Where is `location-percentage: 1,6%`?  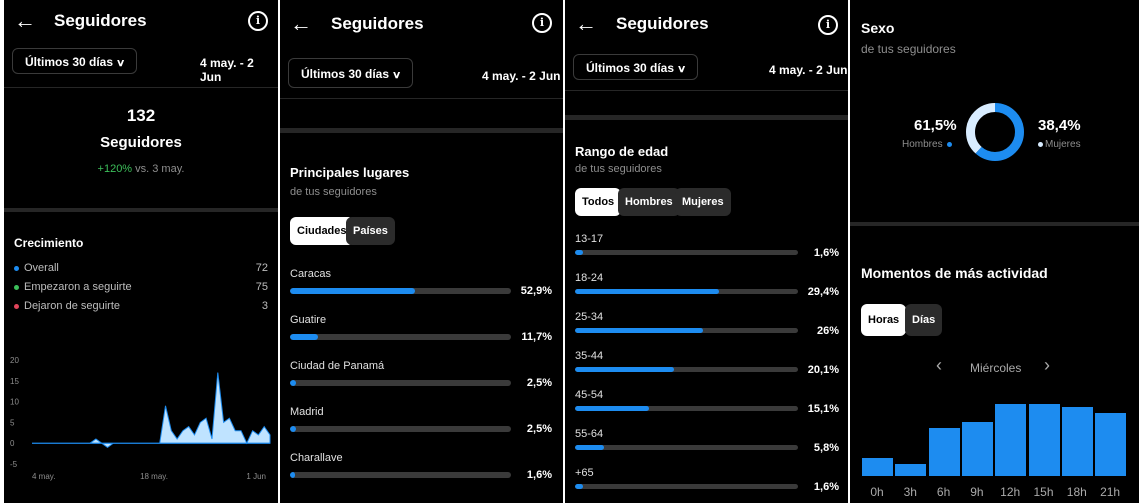
location-percentage: 1,6% is located at coordinates (539, 475).